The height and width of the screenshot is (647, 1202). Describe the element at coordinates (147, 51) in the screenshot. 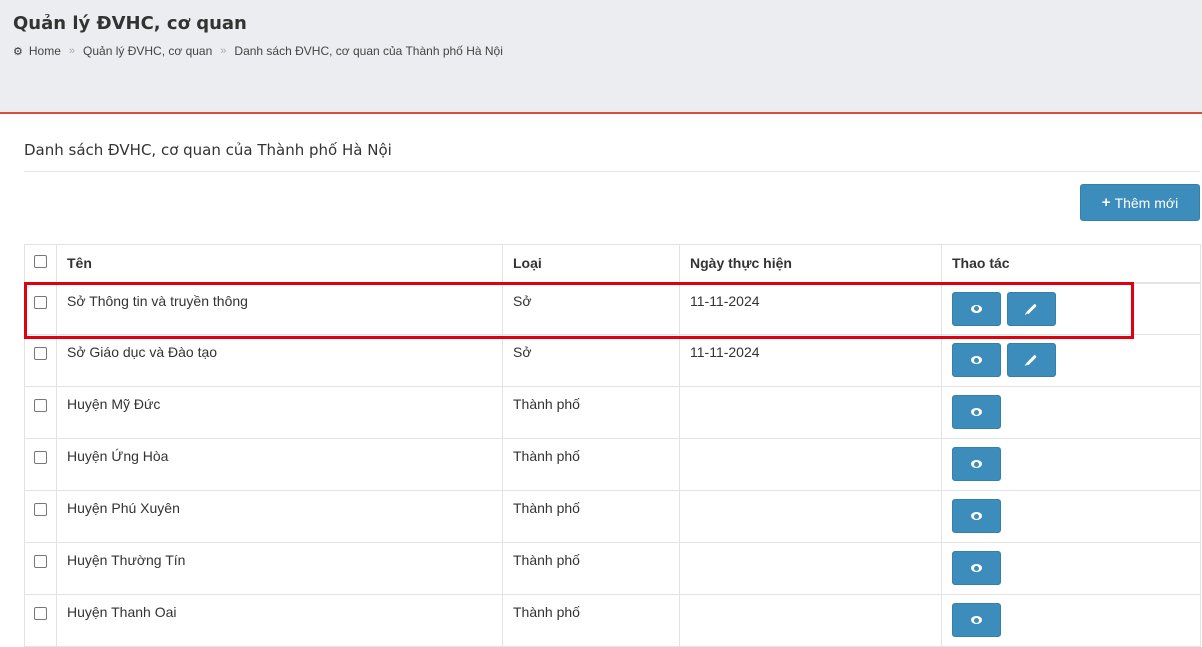

I see `breadcrumb-manage: Quản lý ĐVHC, cơ quan` at that location.